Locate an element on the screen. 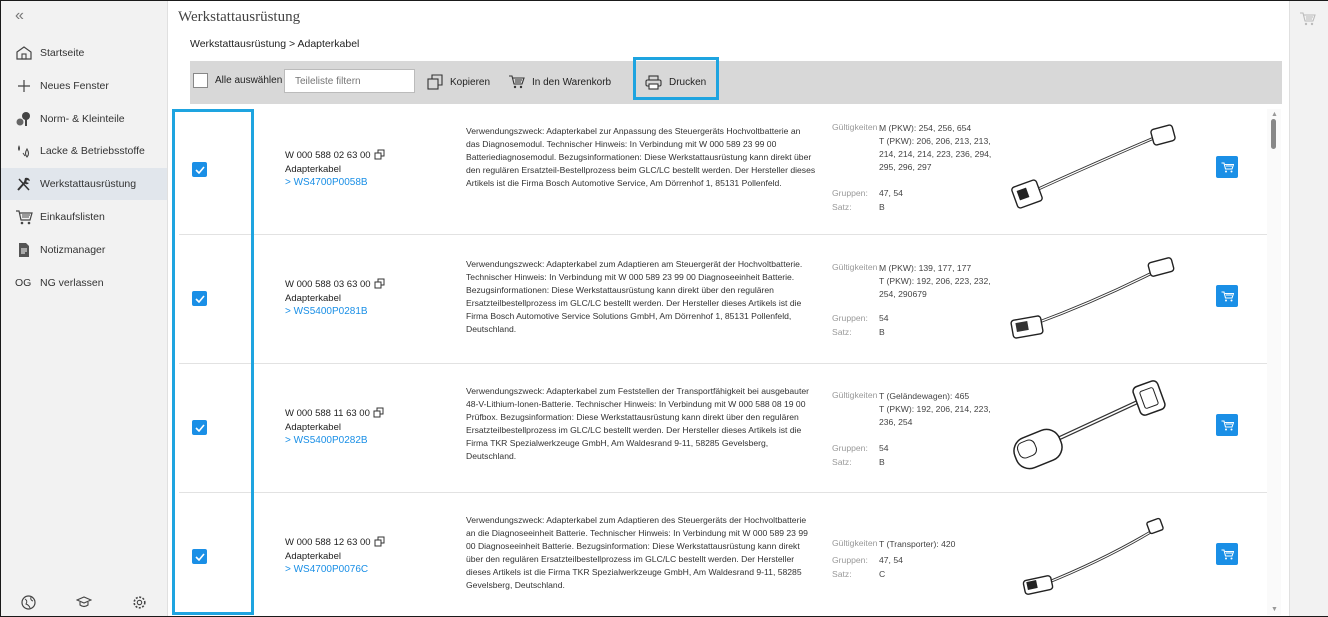 This screenshot has height=617, width=1328. sidebar-item-label: Neues Fenster is located at coordinates (74, 86).